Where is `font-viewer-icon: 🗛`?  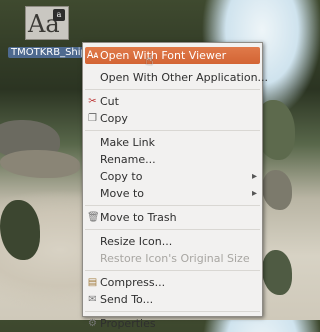 font-viewer-icon: 🗛 is located at coordinates (93, 55).